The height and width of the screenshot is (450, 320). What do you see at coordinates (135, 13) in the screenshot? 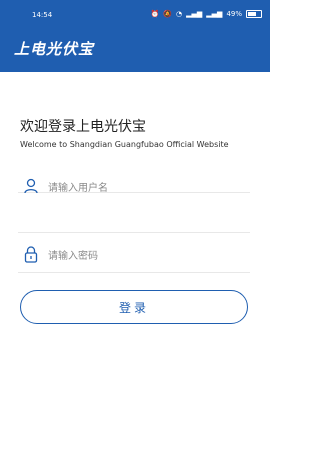
I see `status-bar: 14:54 ⏰ 🔕 ◔ ▂▄▆ ▂▄▆ 49%` at bounding box center [135, 13].